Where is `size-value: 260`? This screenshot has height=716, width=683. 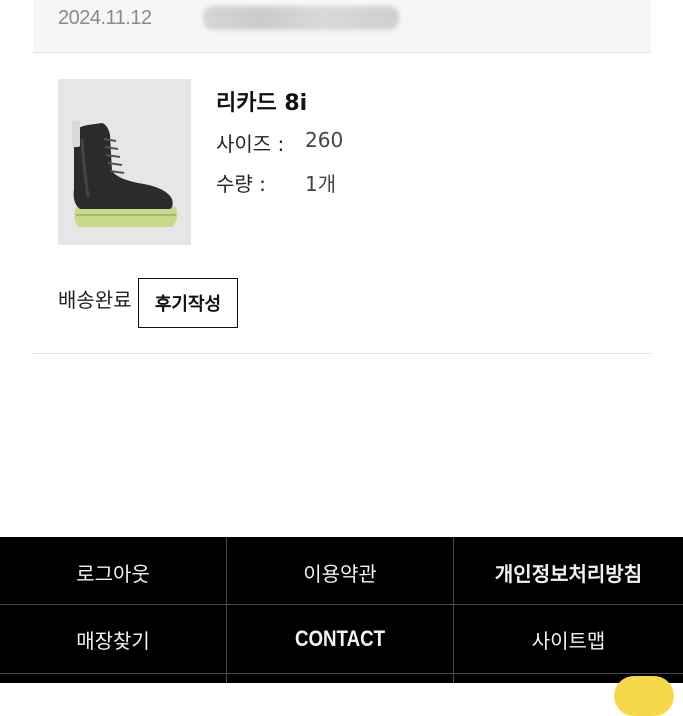 size-value: 260 is located at coordinates (324, 140).